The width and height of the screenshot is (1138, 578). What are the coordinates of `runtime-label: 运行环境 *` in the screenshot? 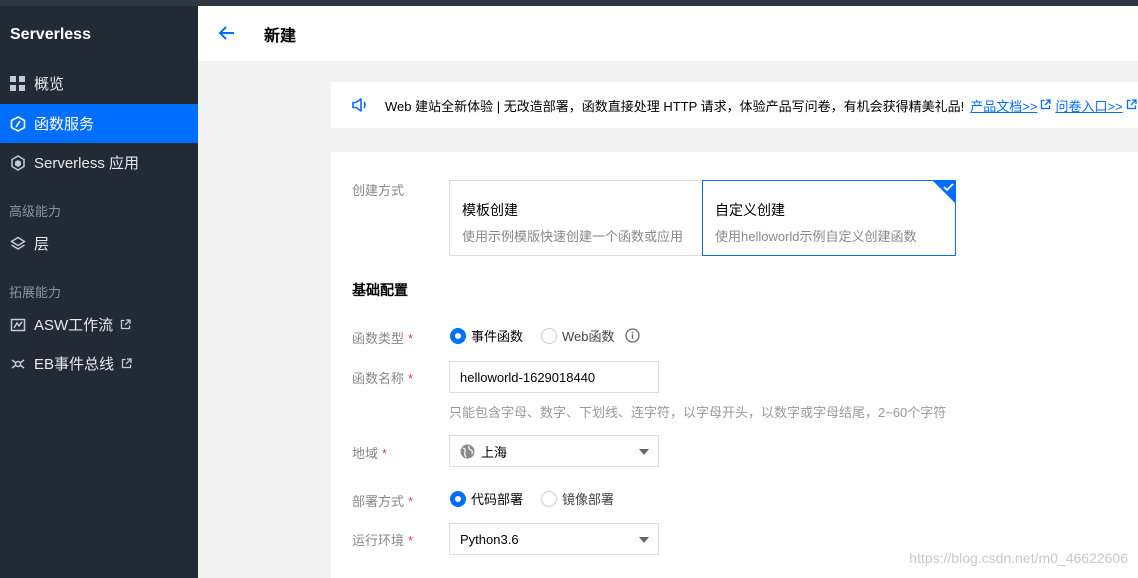 It's located at (382, 539).